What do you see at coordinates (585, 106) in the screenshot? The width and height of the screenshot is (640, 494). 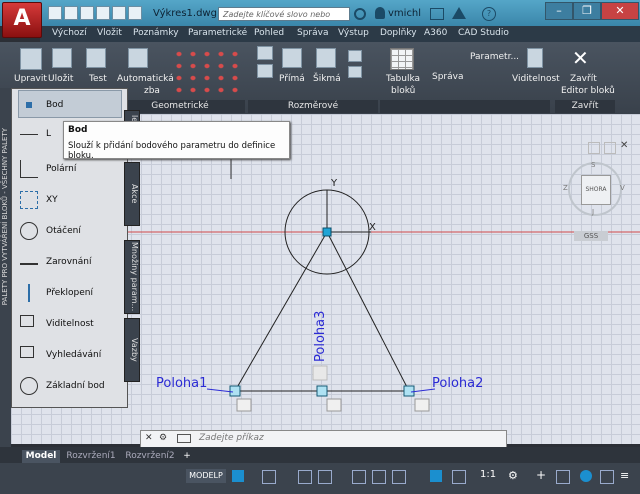 I see `panel-zavrit: Zavřít` at bounding box center [585, 106].